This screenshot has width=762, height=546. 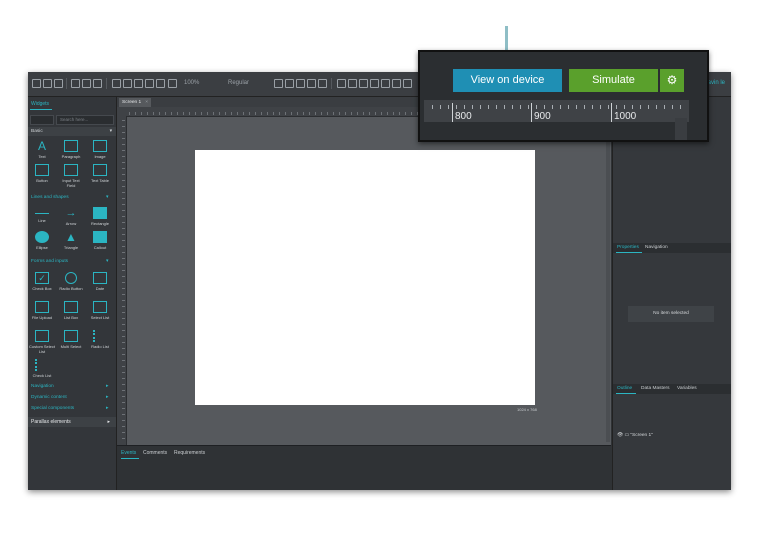 What do you see at coordinates (42, 237) in the screenshot?
I see `ellipse-icon` at bounding box center [42, 237].